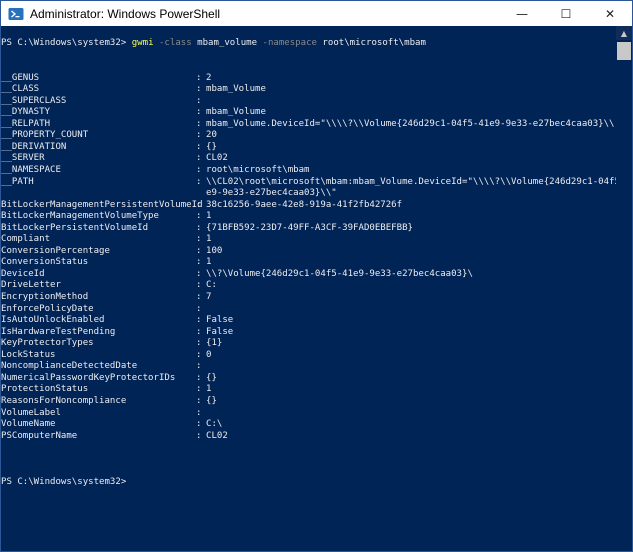  I want to click on property-value: C:\, so click(214, 424).